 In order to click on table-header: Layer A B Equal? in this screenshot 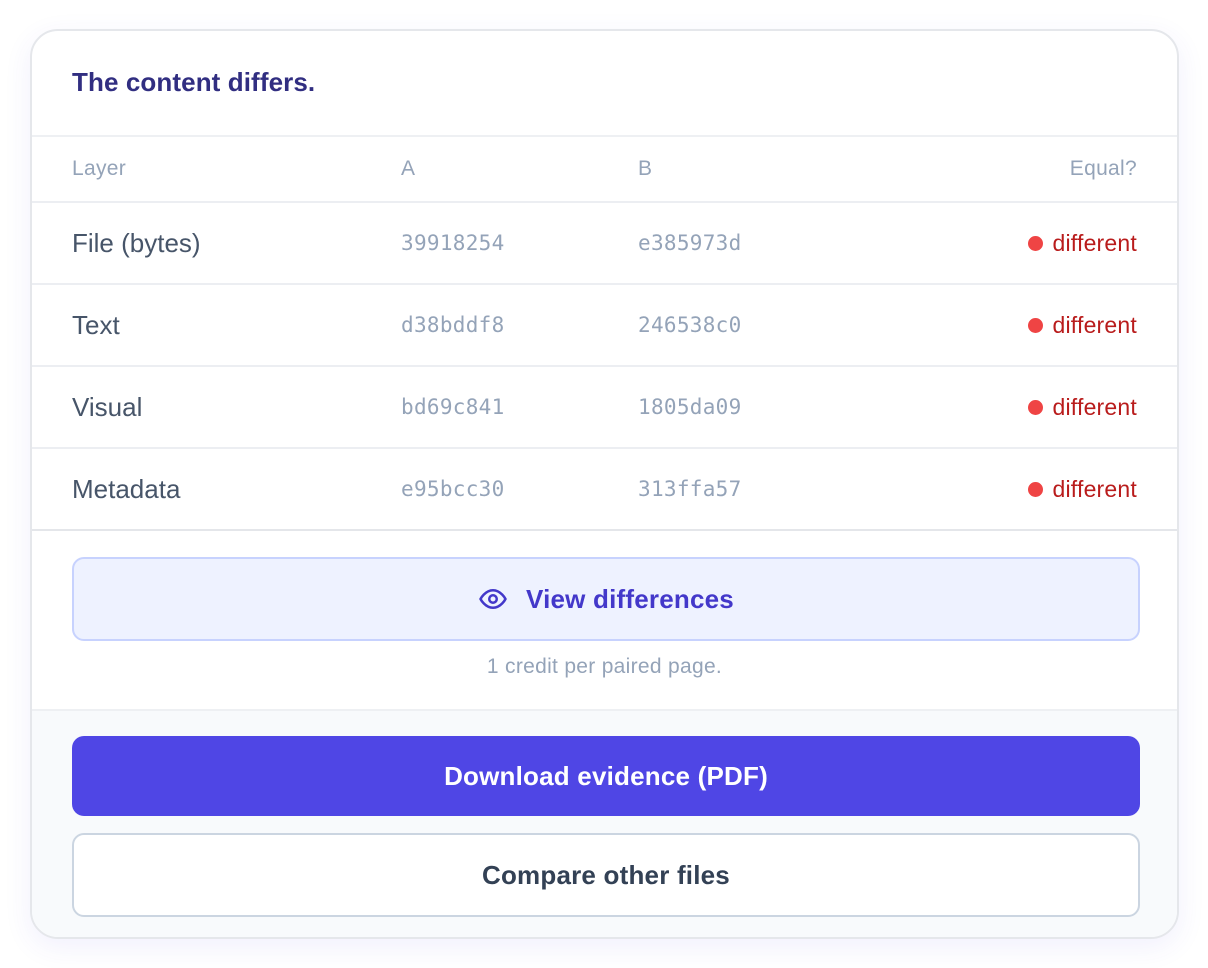, I will do `click(604, 170)`.